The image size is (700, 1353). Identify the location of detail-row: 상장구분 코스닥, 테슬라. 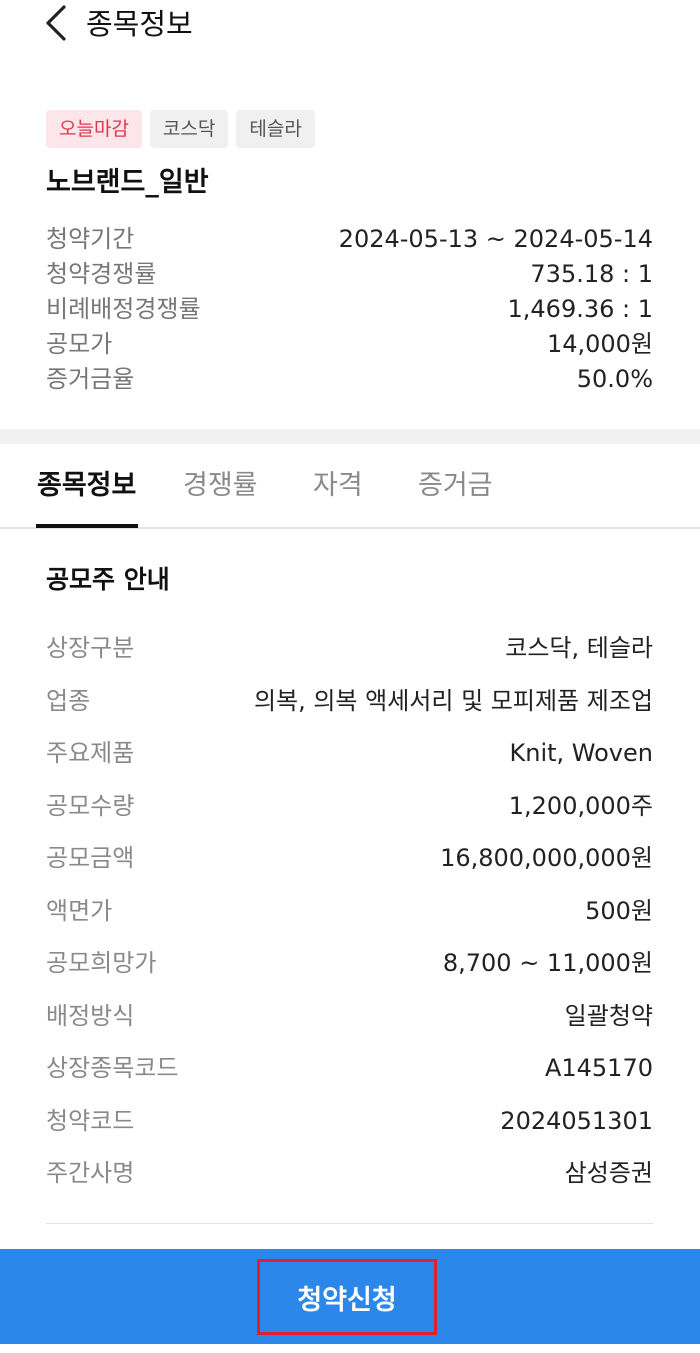
(349, 648).